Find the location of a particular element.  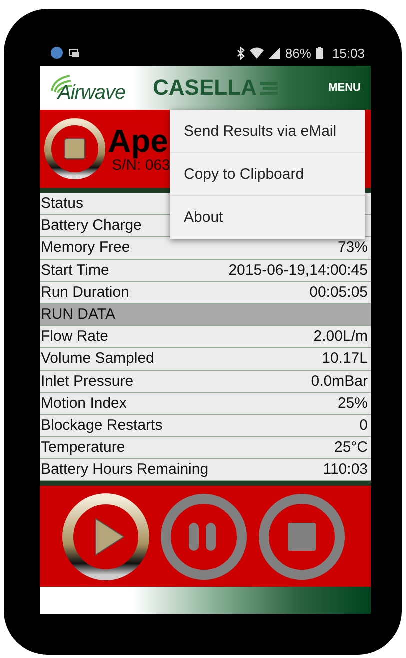

clock-time: 15:03 is located at coordinates (348, 53).